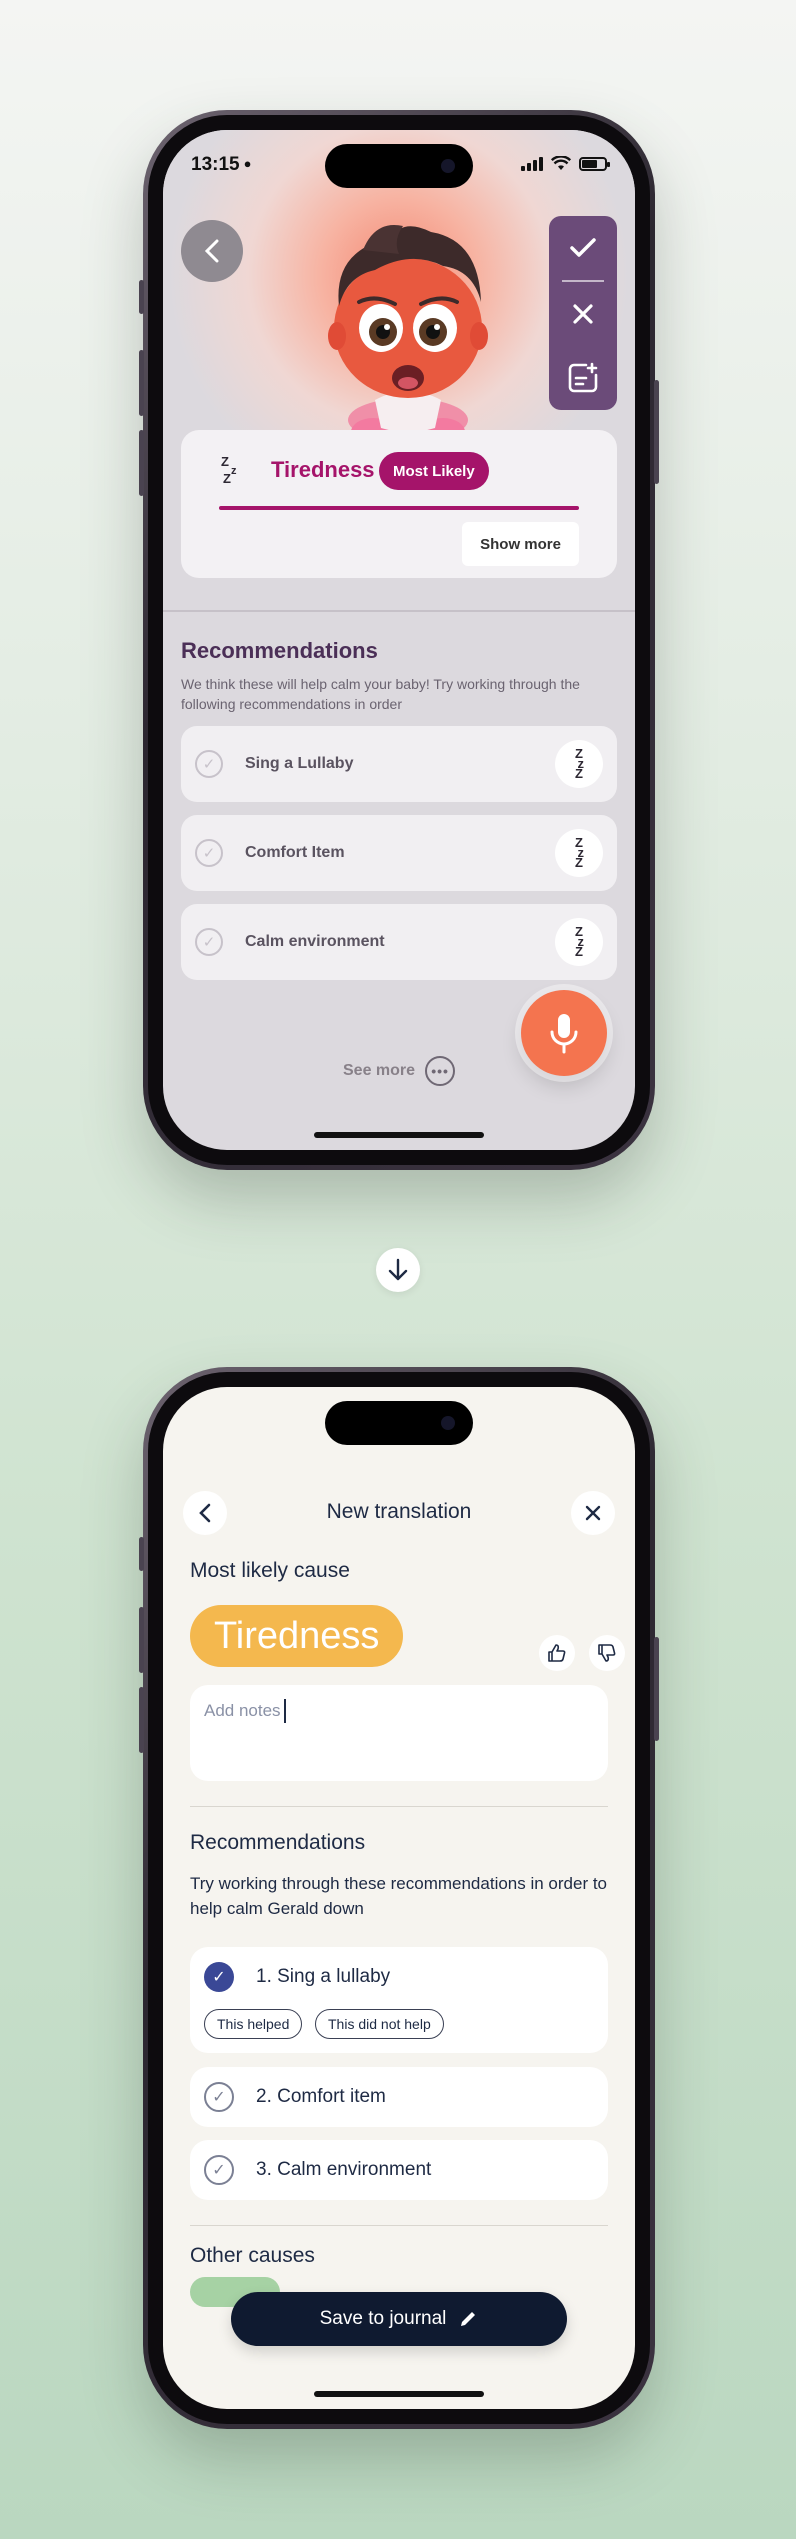  What do you see at coordinates (434, 471) in the screenshot?
I see `most-likely-badge: Most Likely` at bounding box center [434, 471].